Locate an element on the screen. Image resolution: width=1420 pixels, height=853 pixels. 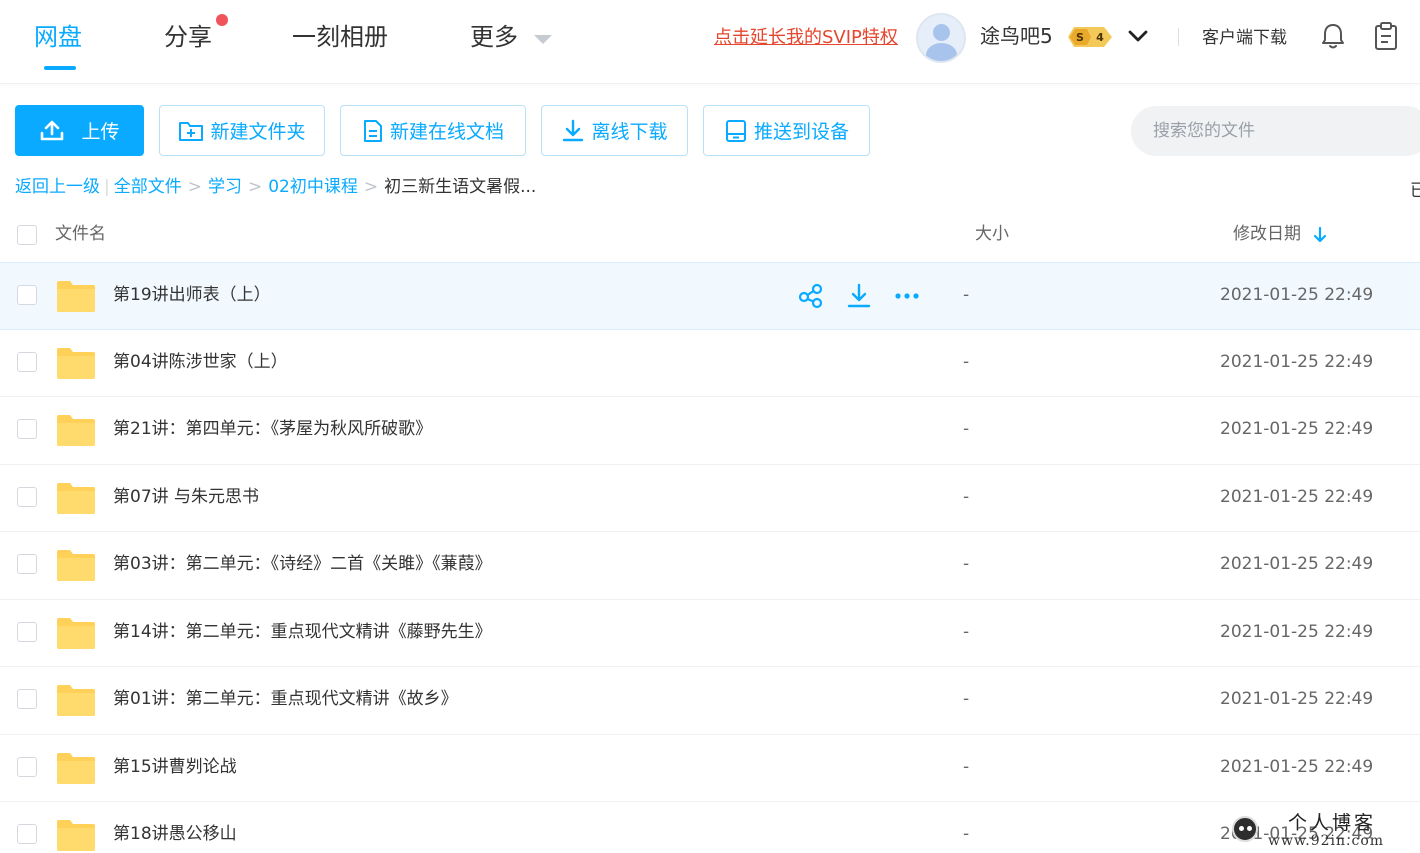
table-row: 第04讲陈涉世家（上） - 2021-01-25 22:49 is located at coordinates (710, 363).